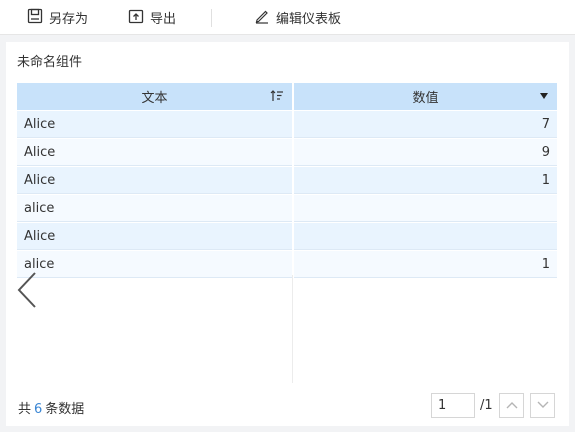 Image resolution: width=575 pixels, height=432 pixels. I want to click on table-row: Alice, so click(287, 236).